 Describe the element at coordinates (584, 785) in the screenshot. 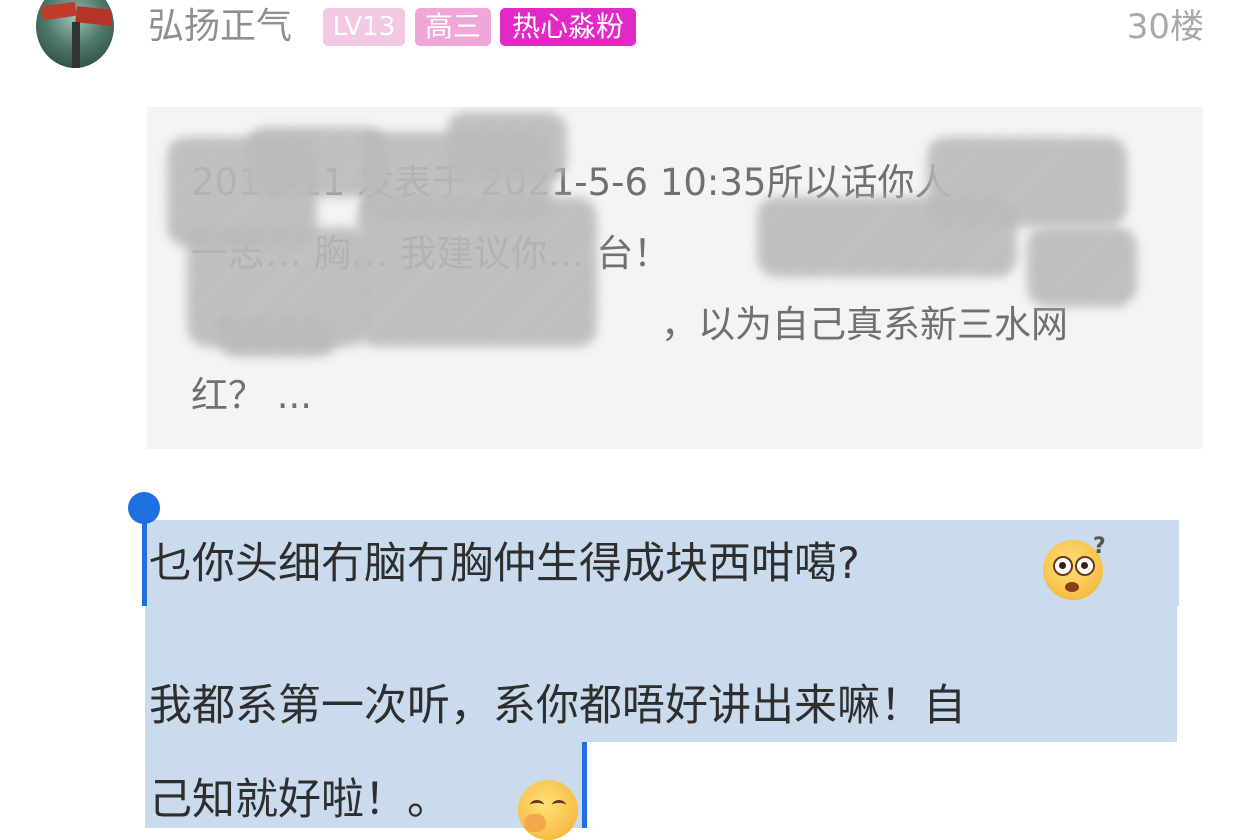

I see `selection-end-caret` at that location.